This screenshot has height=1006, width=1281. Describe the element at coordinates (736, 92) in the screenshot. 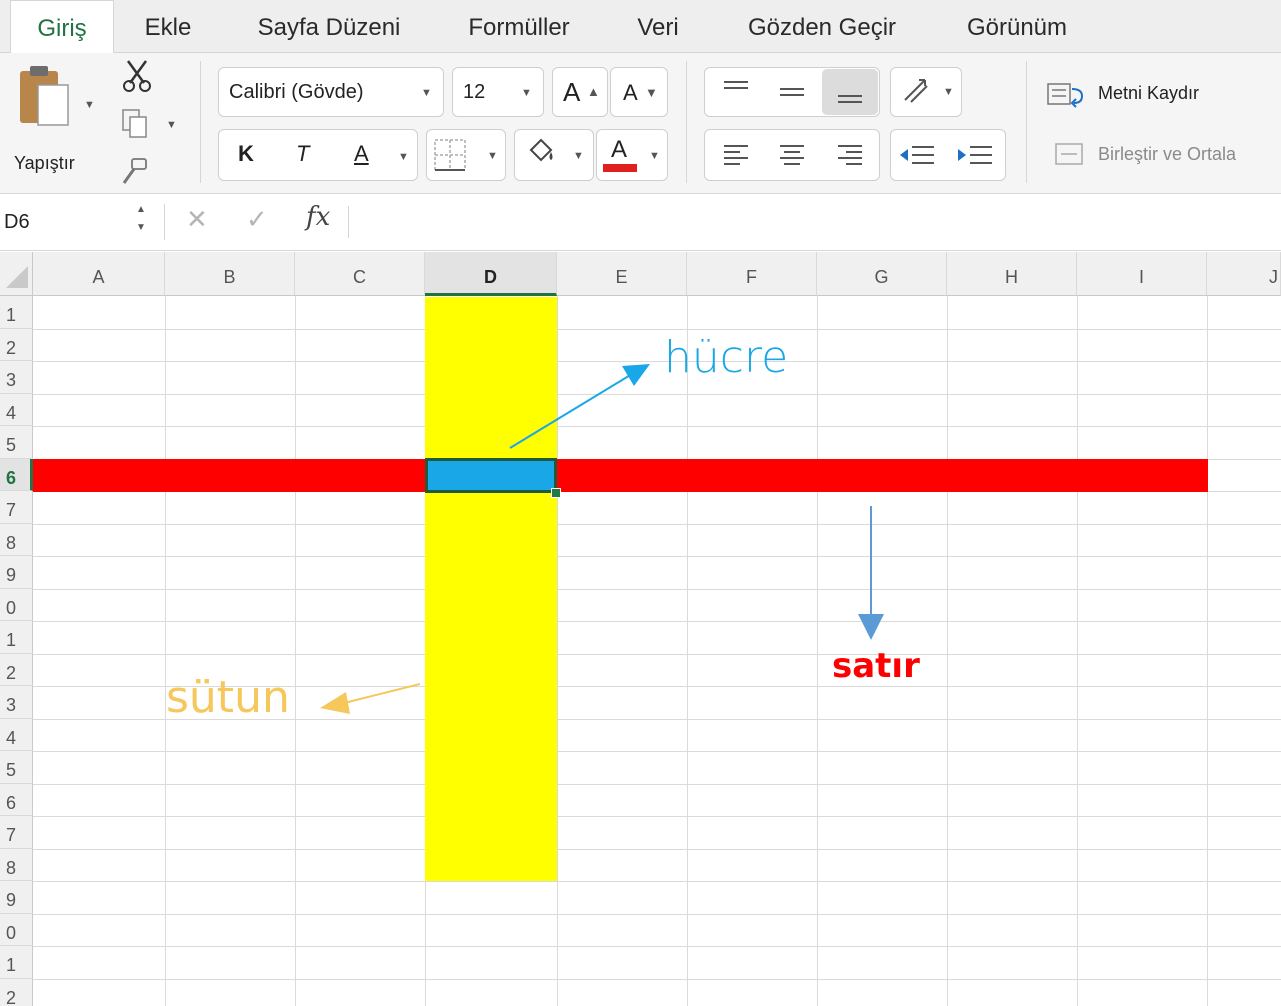

I see `align-top-icon` at that location.